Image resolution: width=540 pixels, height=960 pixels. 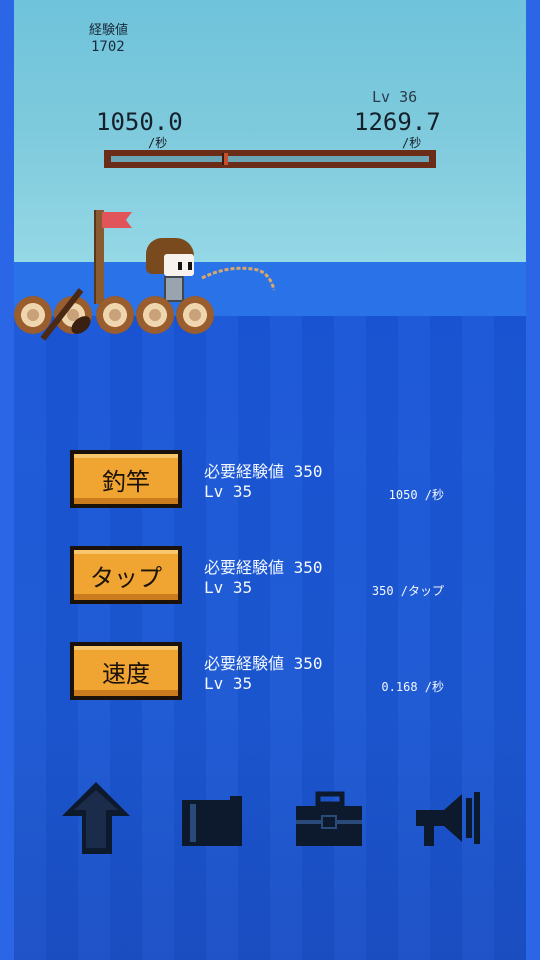 What do you see at coordinates (228, 683) in the screenshot?
I see `speed-level: Lv 35` at bounding box center [228, 683].